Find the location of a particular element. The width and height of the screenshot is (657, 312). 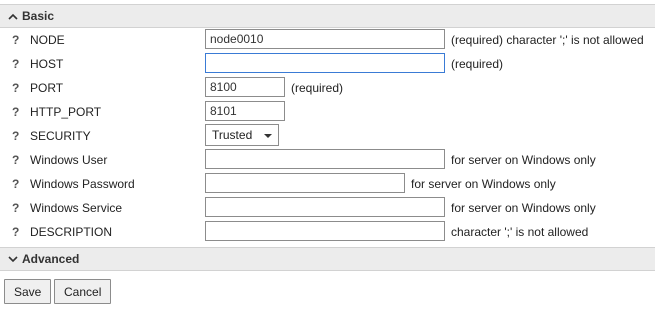

advanced-section-title: Advanced is located at coordinates (51, 259).